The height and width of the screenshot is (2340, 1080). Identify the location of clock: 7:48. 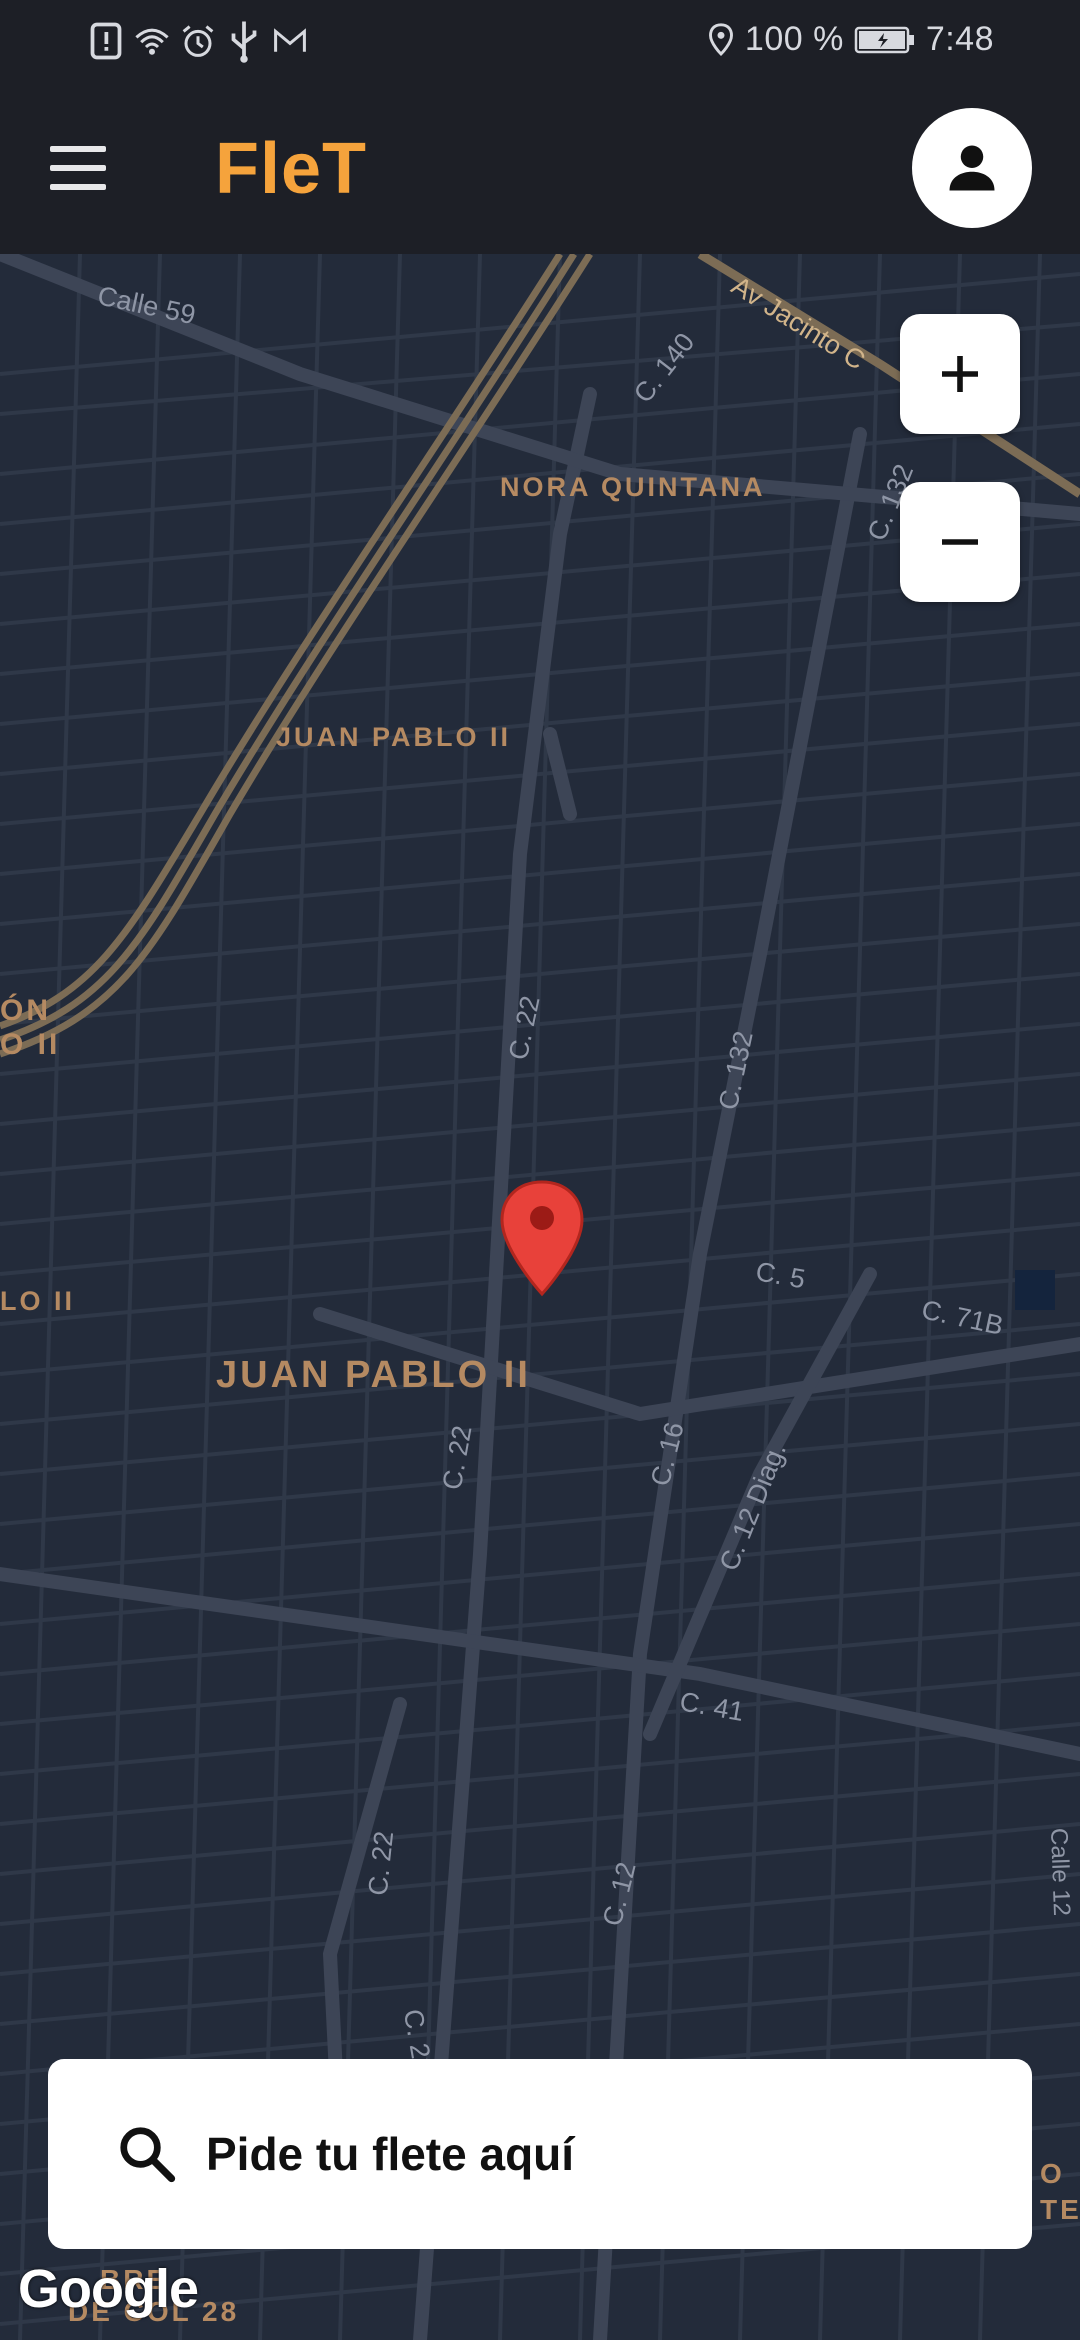
(959, 39).